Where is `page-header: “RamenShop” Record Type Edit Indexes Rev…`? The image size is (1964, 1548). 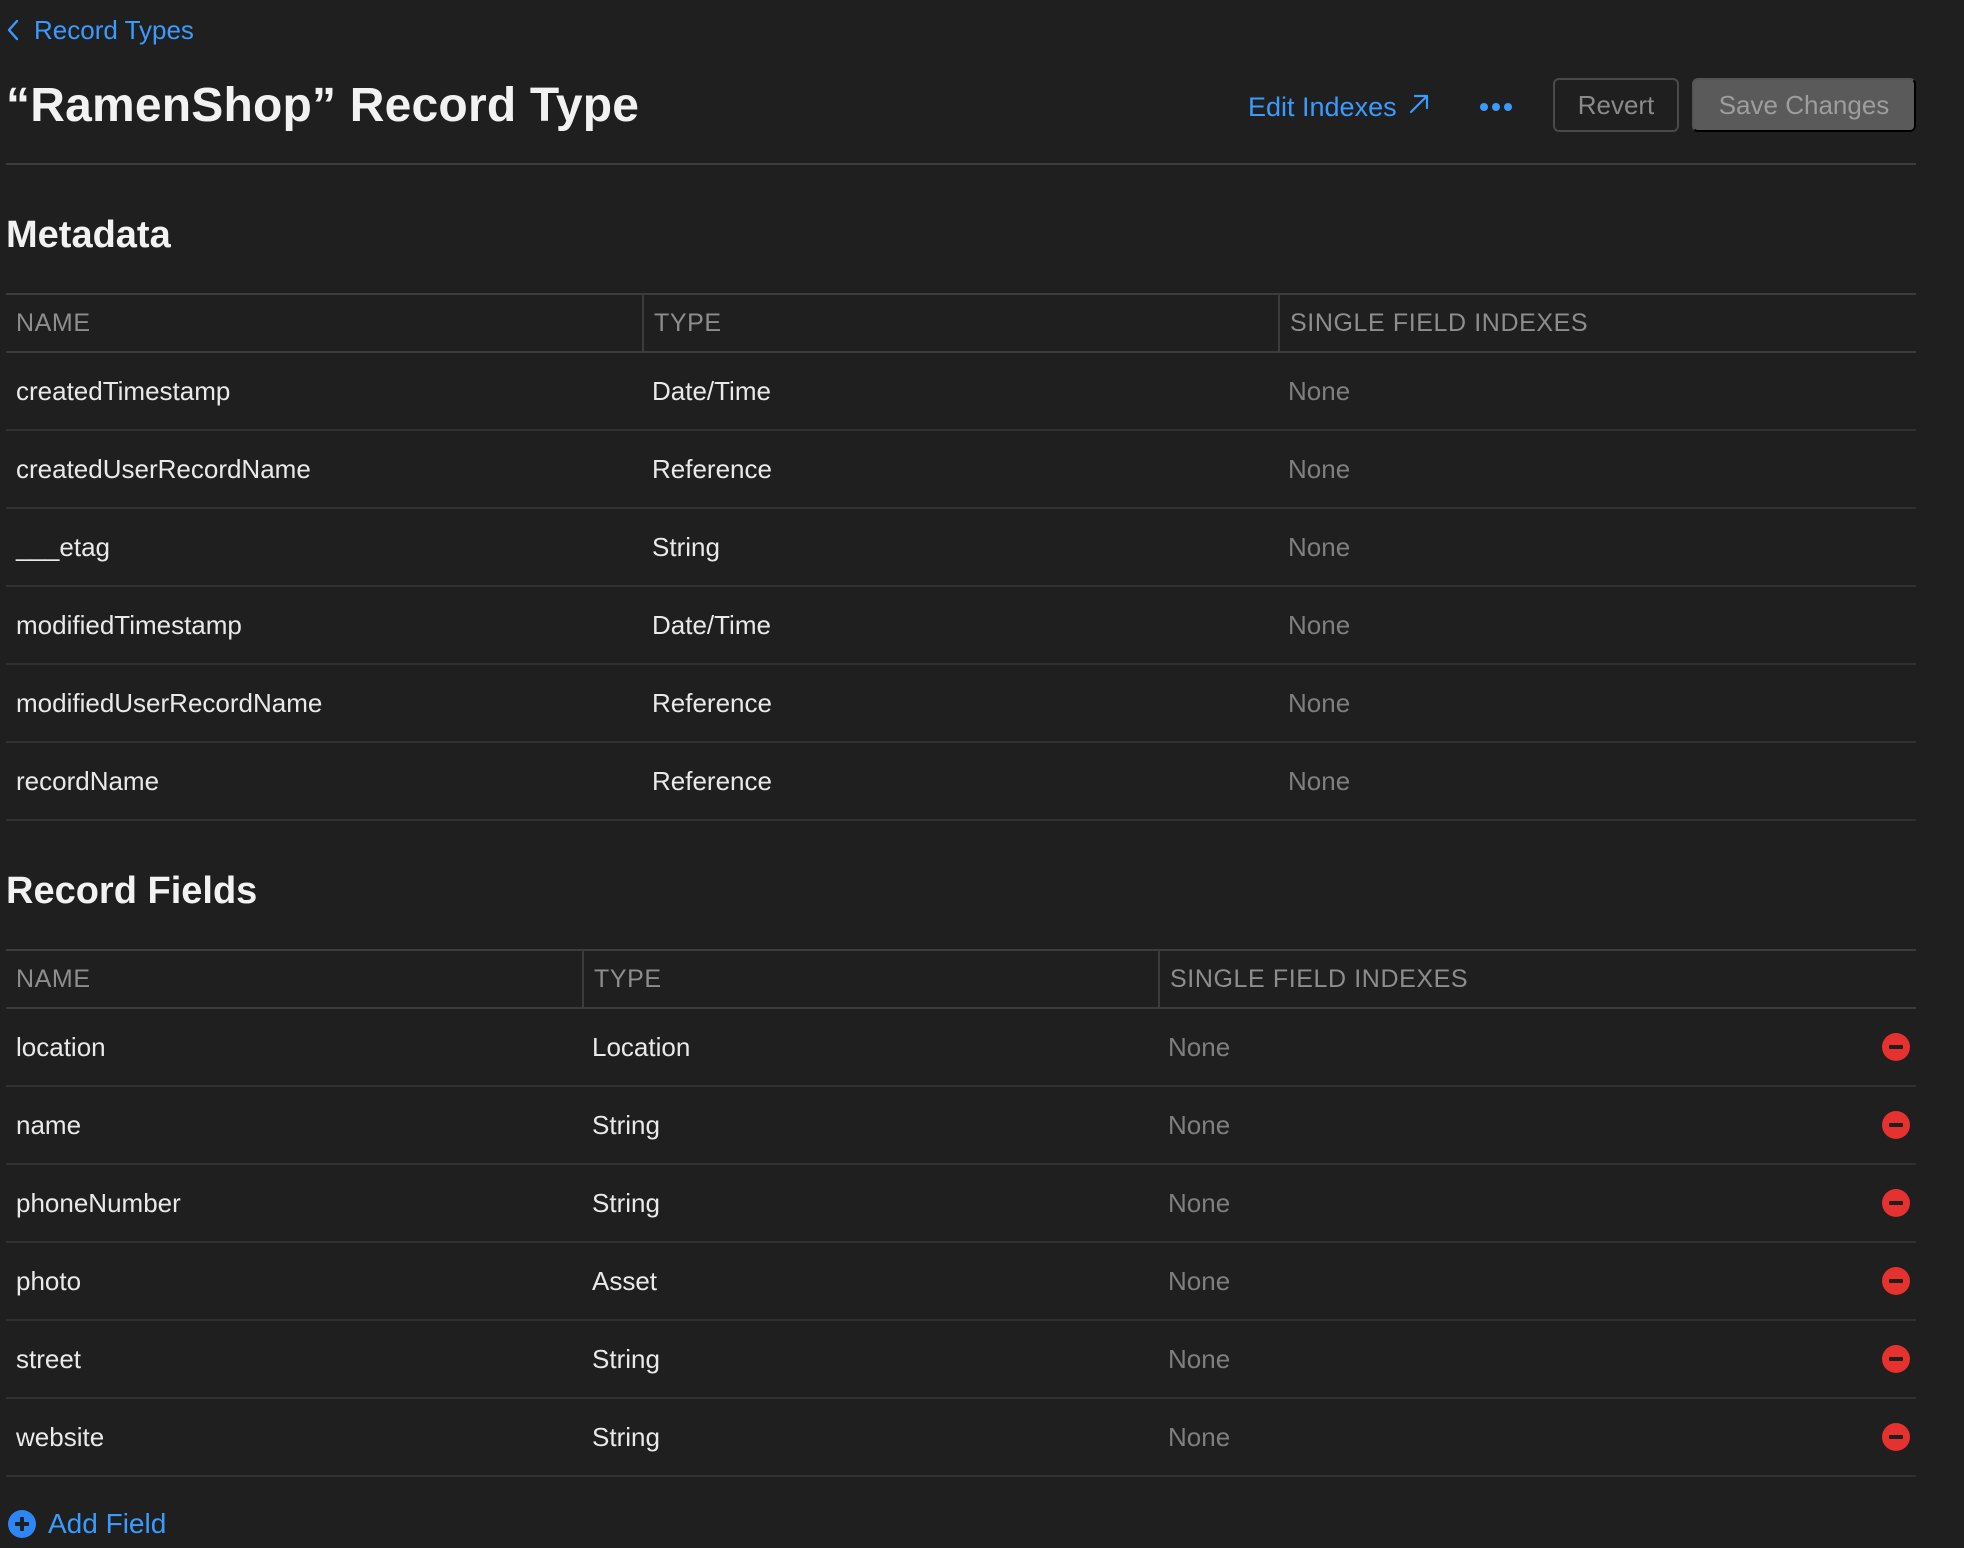
page-header: “RamenShop” Record Type Edit Indexes Rev… is located at coordinates (961, 108).